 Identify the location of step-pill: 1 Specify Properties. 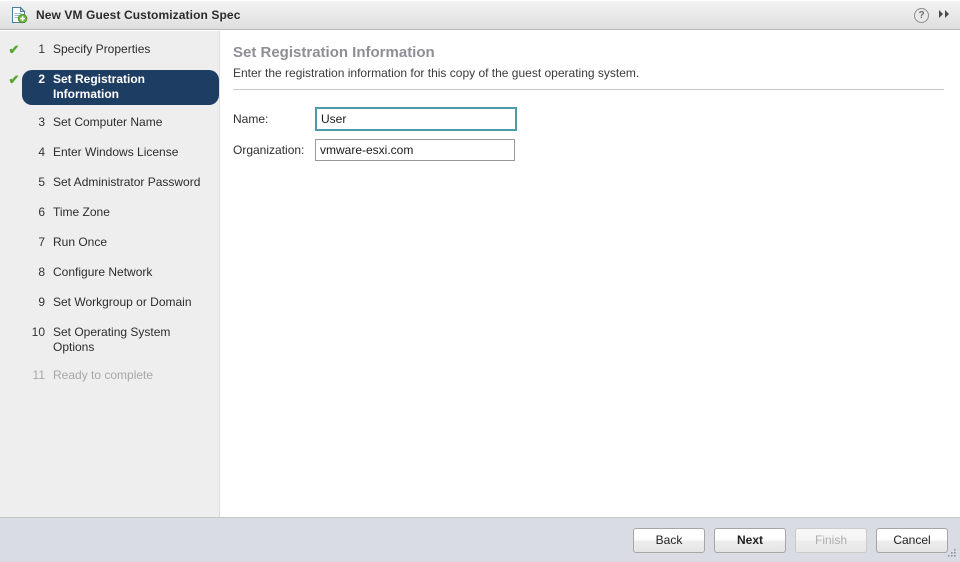
(91, 50).